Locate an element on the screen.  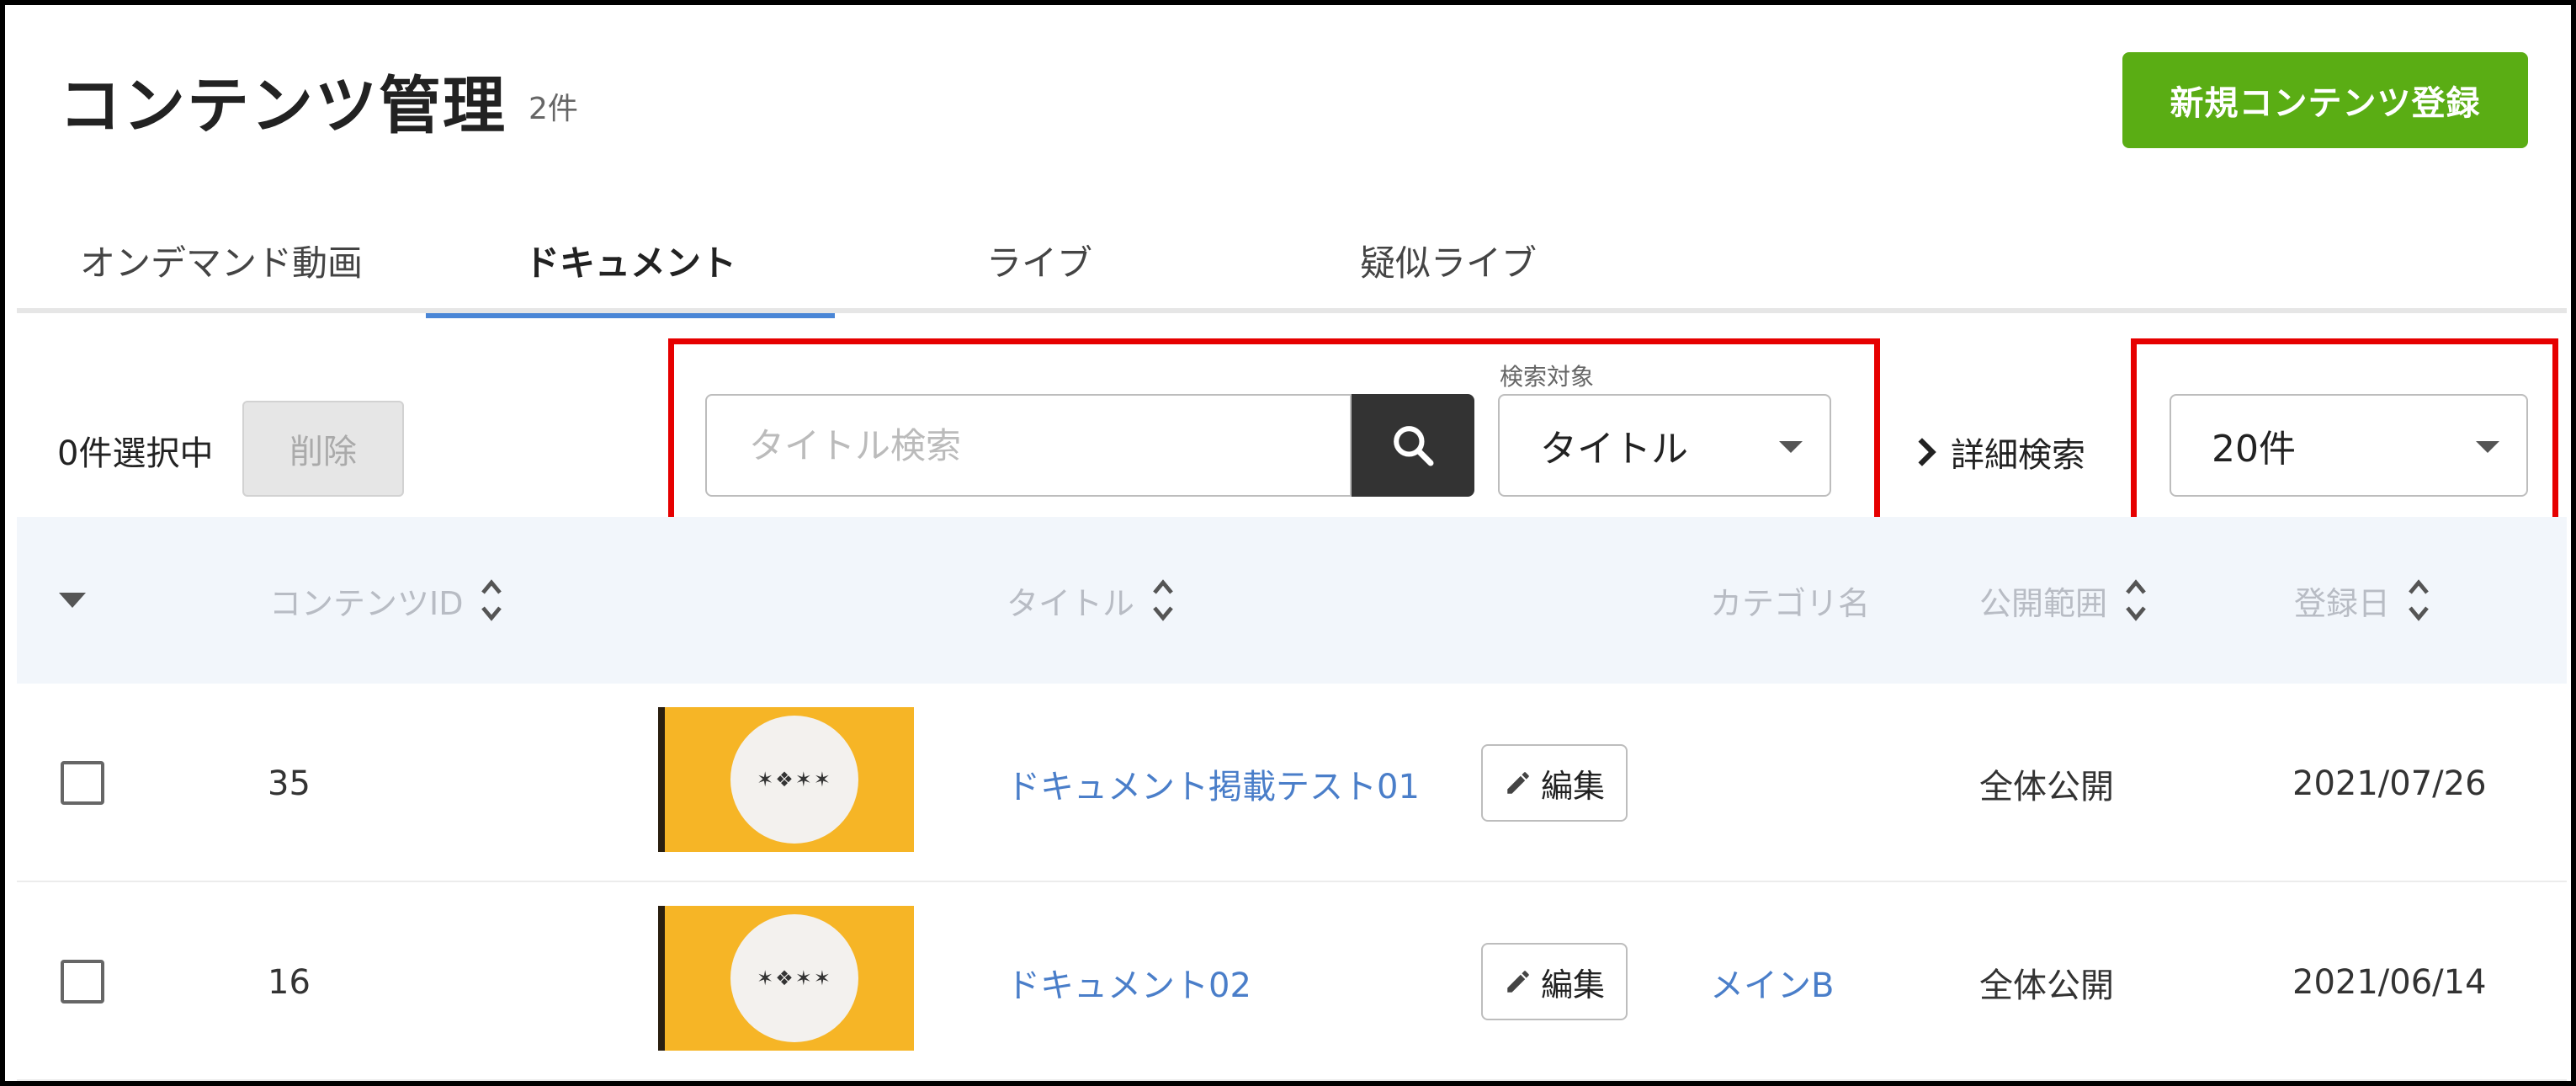
tab-document: ドキュメント is located at coordinates (630, 262).